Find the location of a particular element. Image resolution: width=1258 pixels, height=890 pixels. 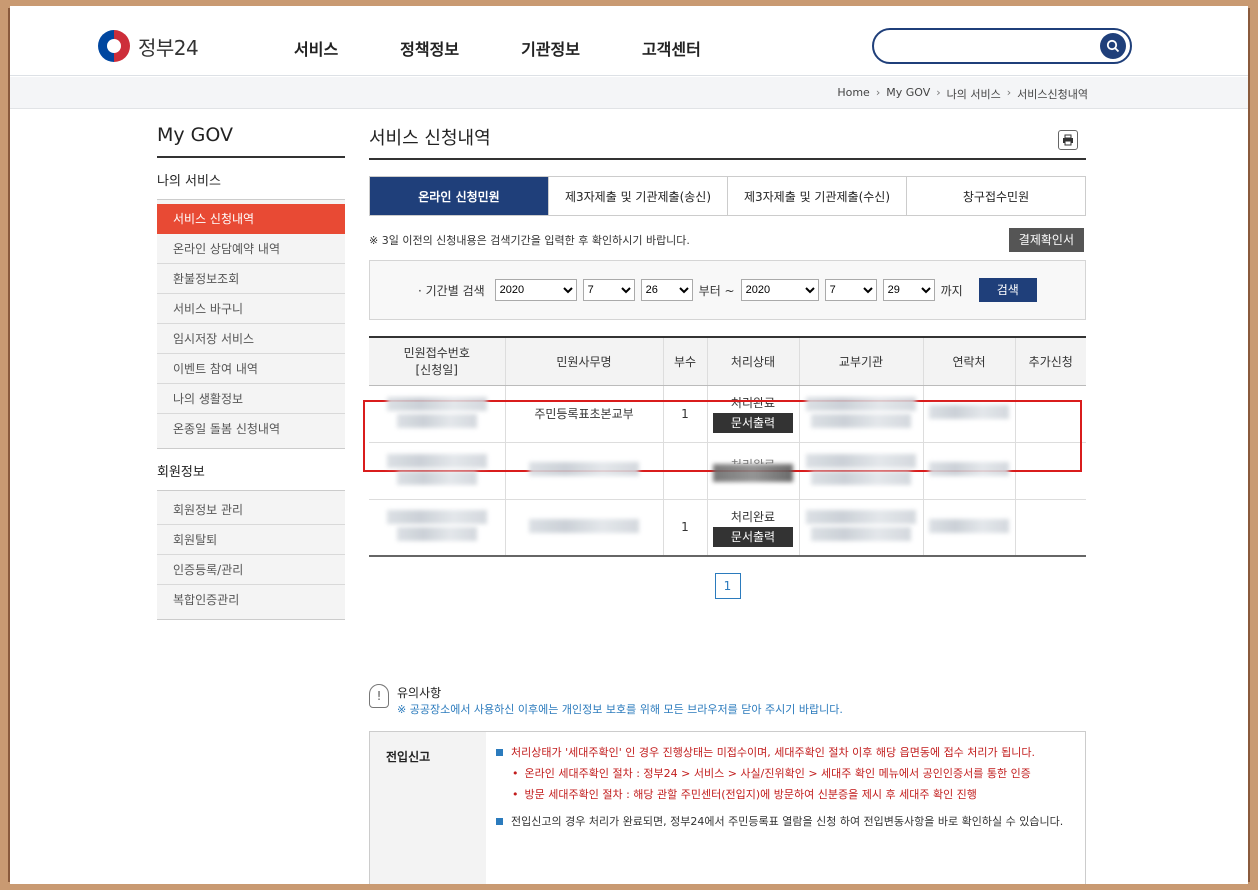

print-button is located at coordinates (1068, 140).